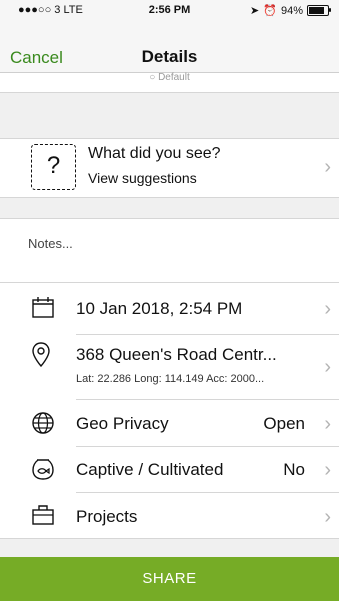 This screenshot has height=601, width=339. I want to click on default-label: Default, so click(174, 77).